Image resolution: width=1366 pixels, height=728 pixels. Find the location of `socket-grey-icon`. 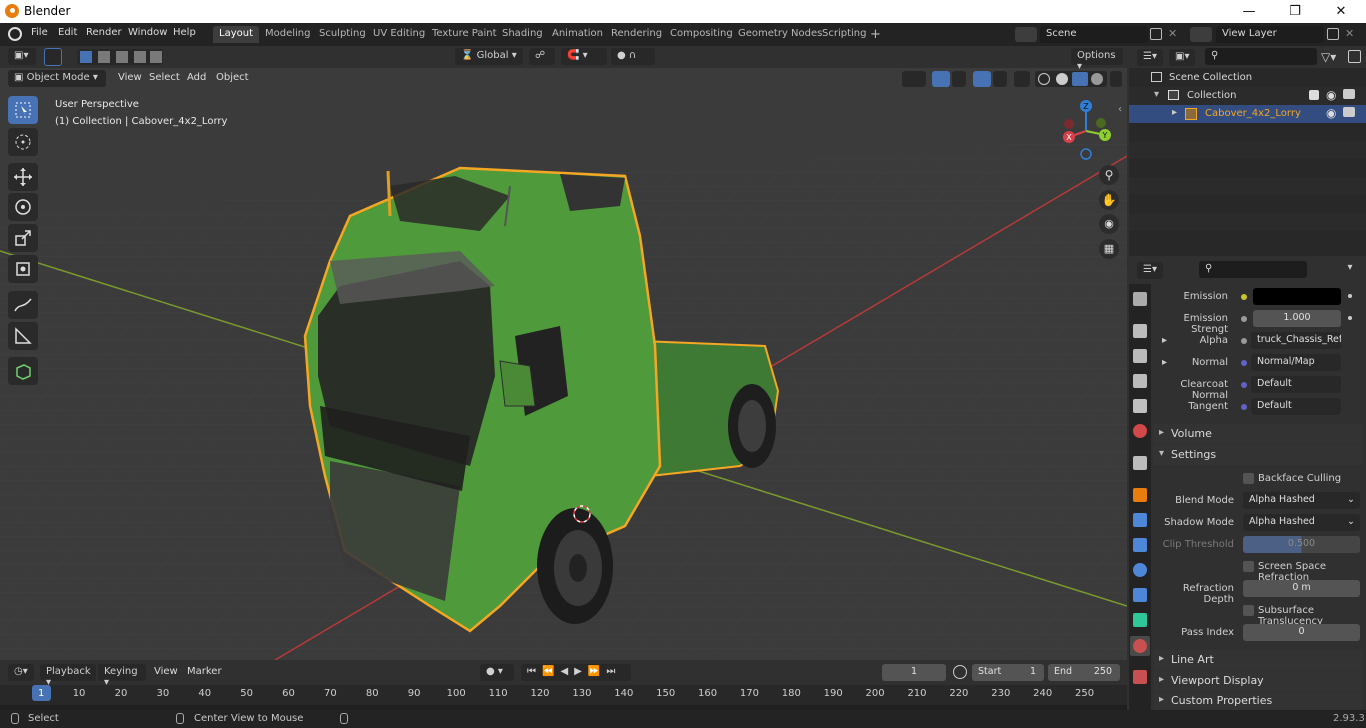

socket-grey-icon is located at coordinates (1244, 319).